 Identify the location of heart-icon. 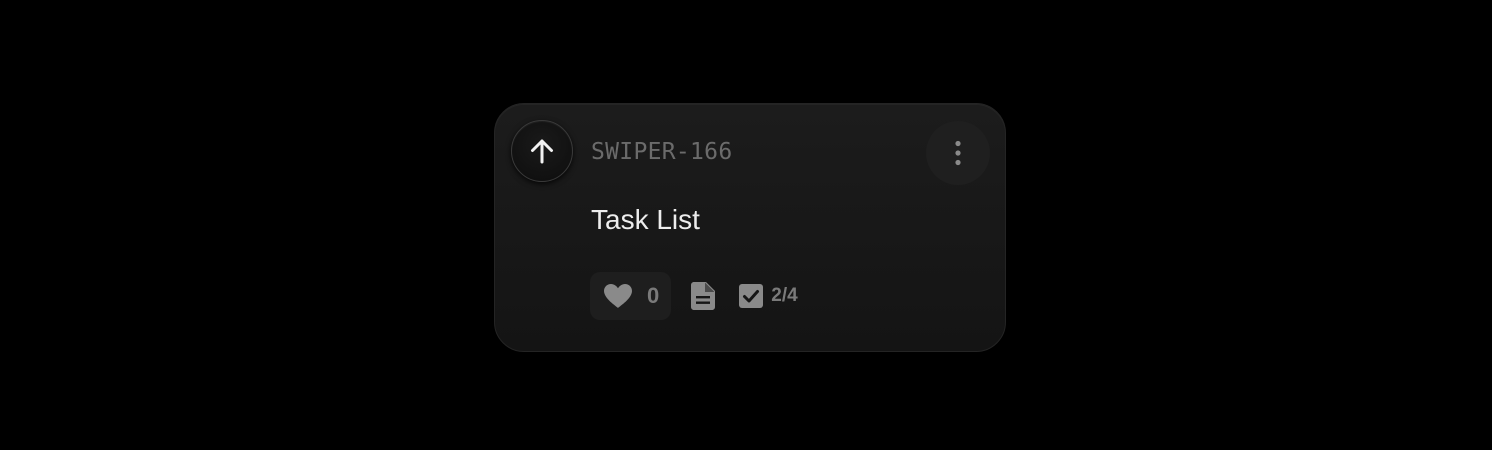
(618, 296).